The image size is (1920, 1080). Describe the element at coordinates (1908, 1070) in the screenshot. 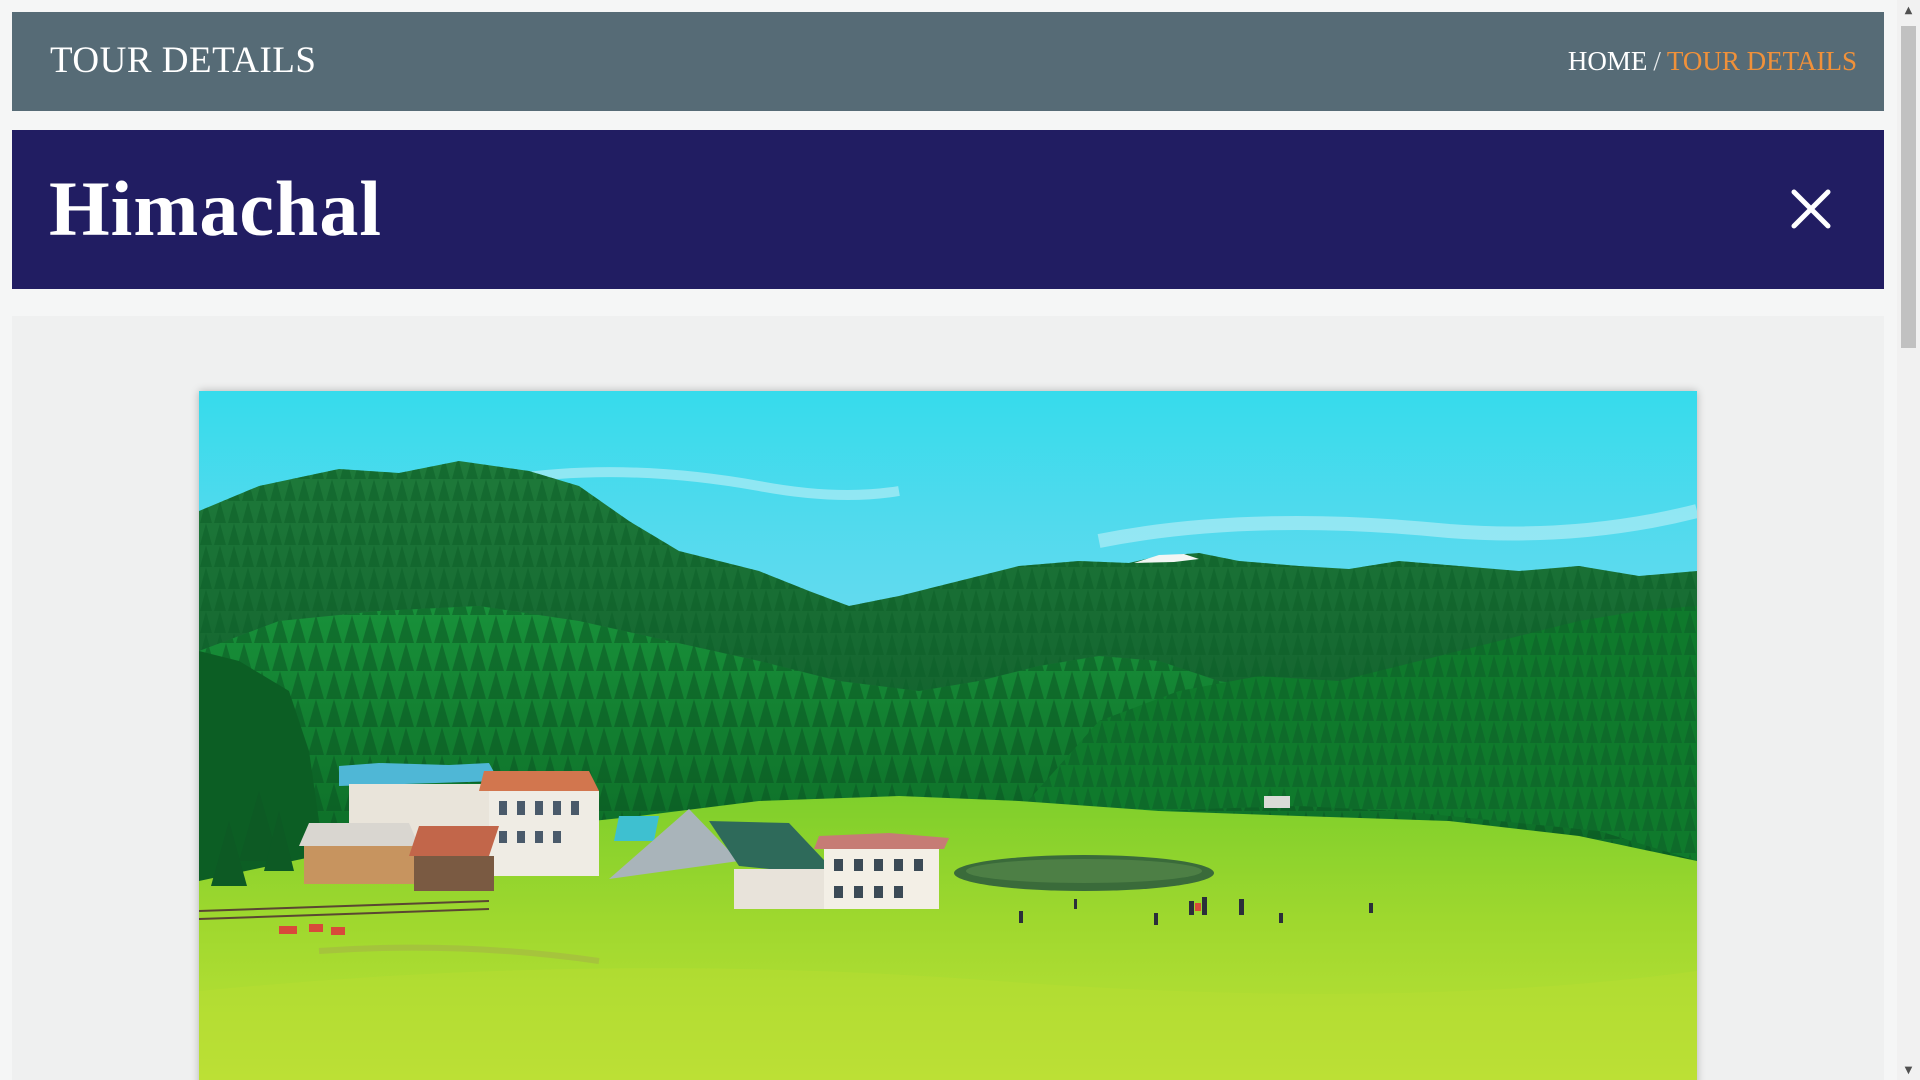

I see `scroll-down-arrow-icon: ▼` at that location.